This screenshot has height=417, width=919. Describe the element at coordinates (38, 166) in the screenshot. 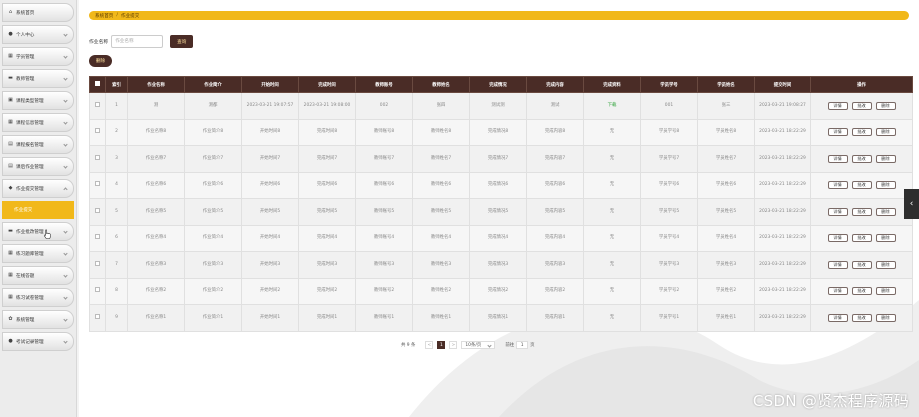

I see `sidebar-item: ▤ 课后作业管理` at that location.